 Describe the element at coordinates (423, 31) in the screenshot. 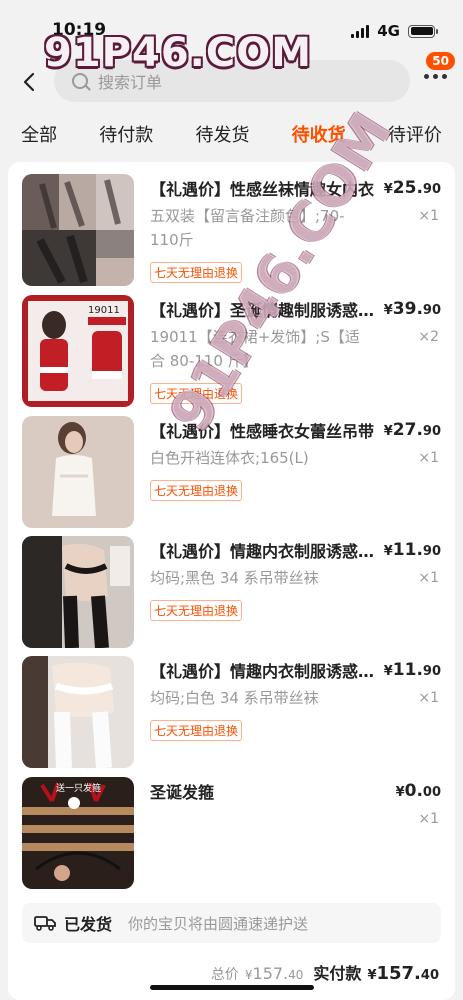

I see `battery-icon` at that location.